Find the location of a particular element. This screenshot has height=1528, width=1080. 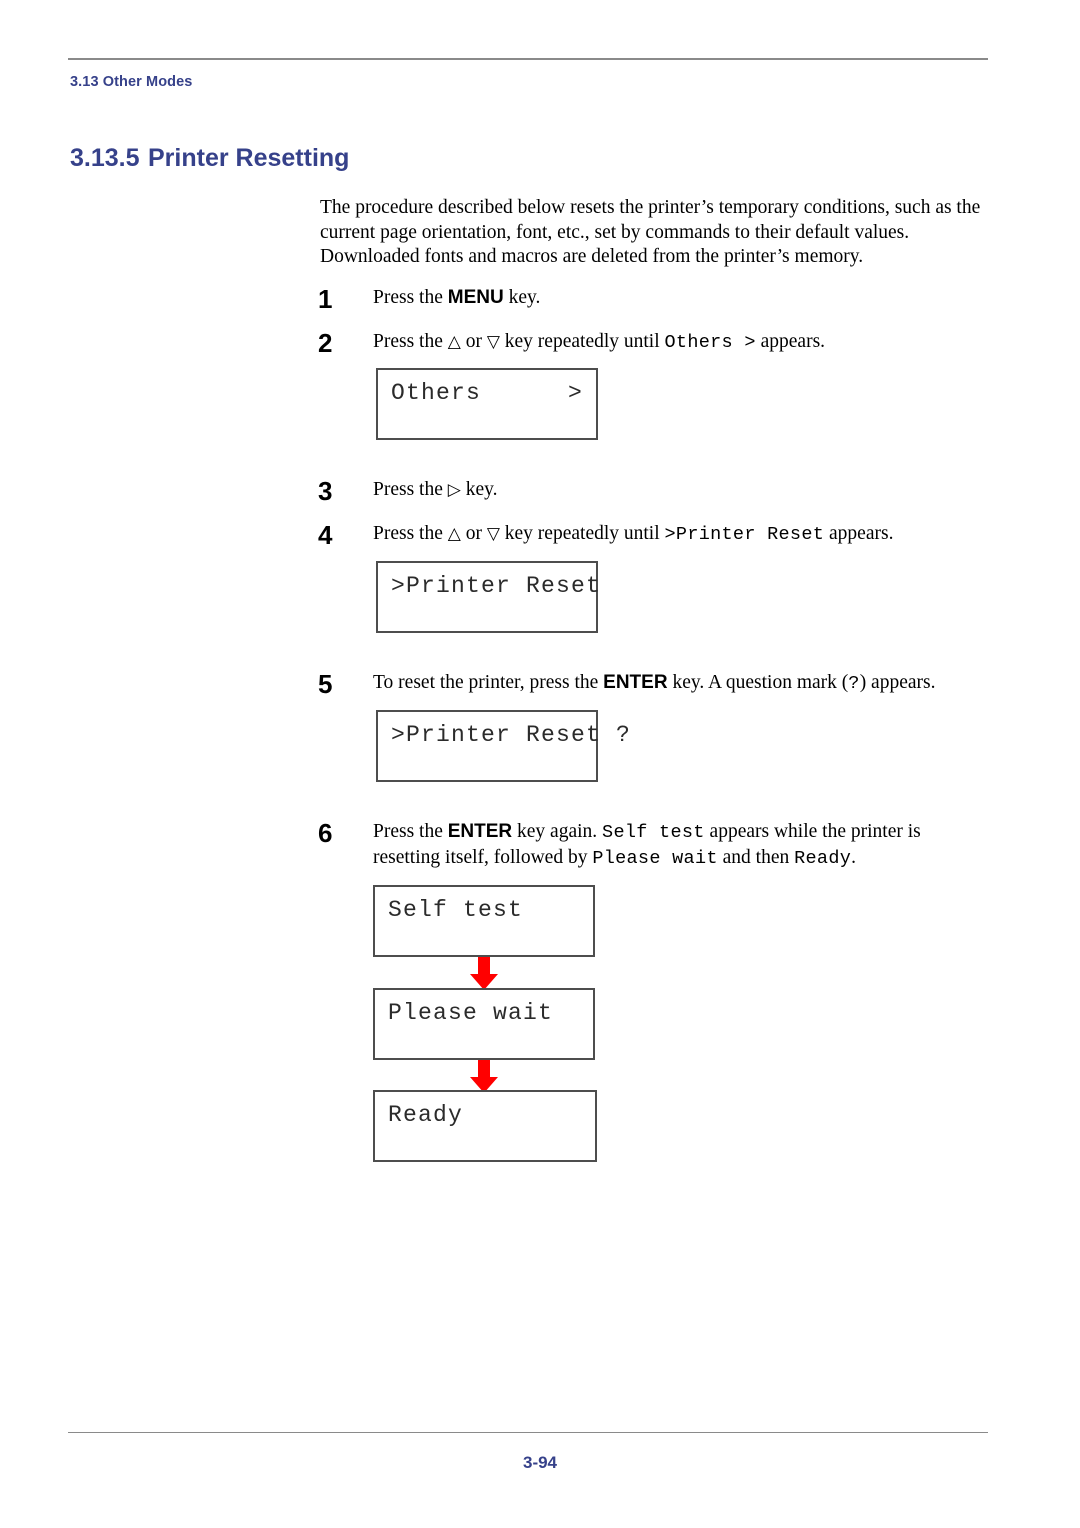

step-1: 1 Press the MENU key. is located at coordinates (654, 299).